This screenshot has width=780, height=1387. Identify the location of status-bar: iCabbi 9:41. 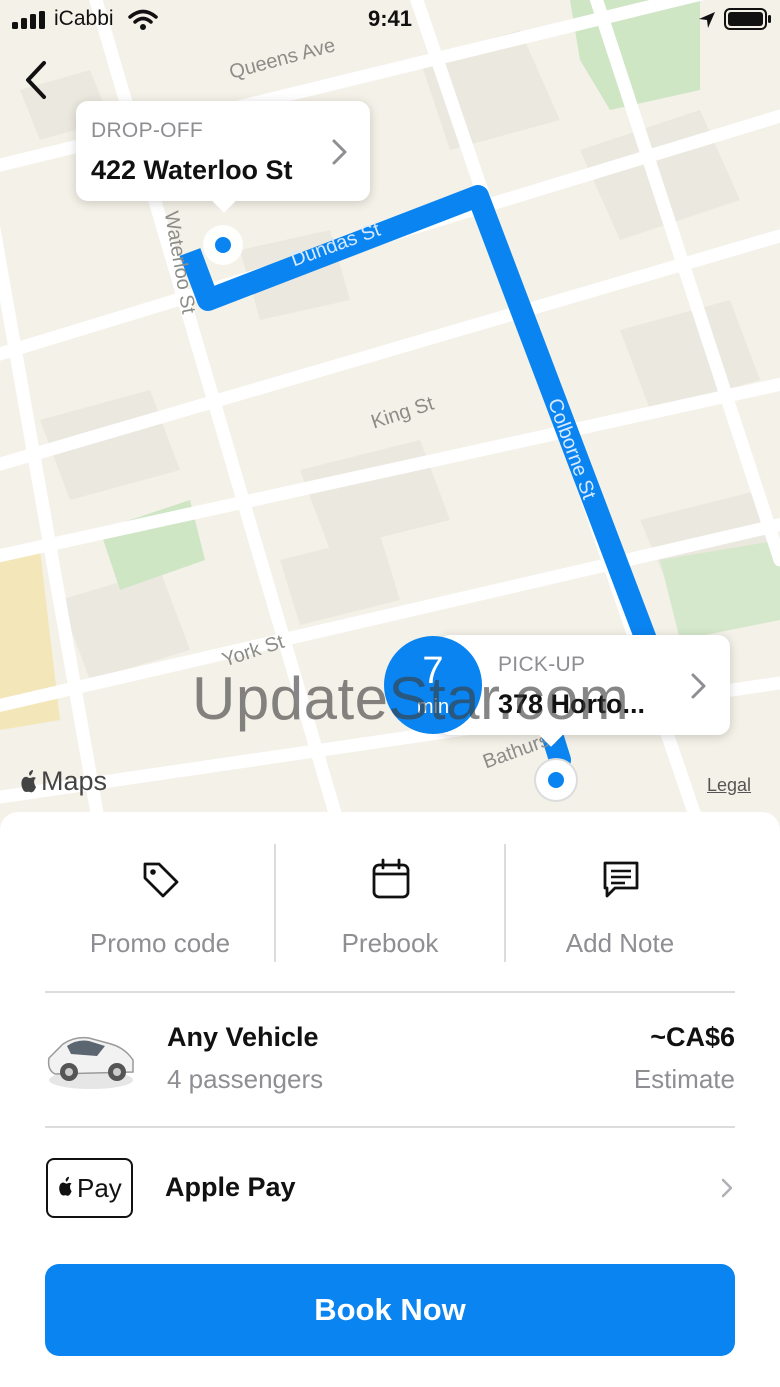
(390, 20).